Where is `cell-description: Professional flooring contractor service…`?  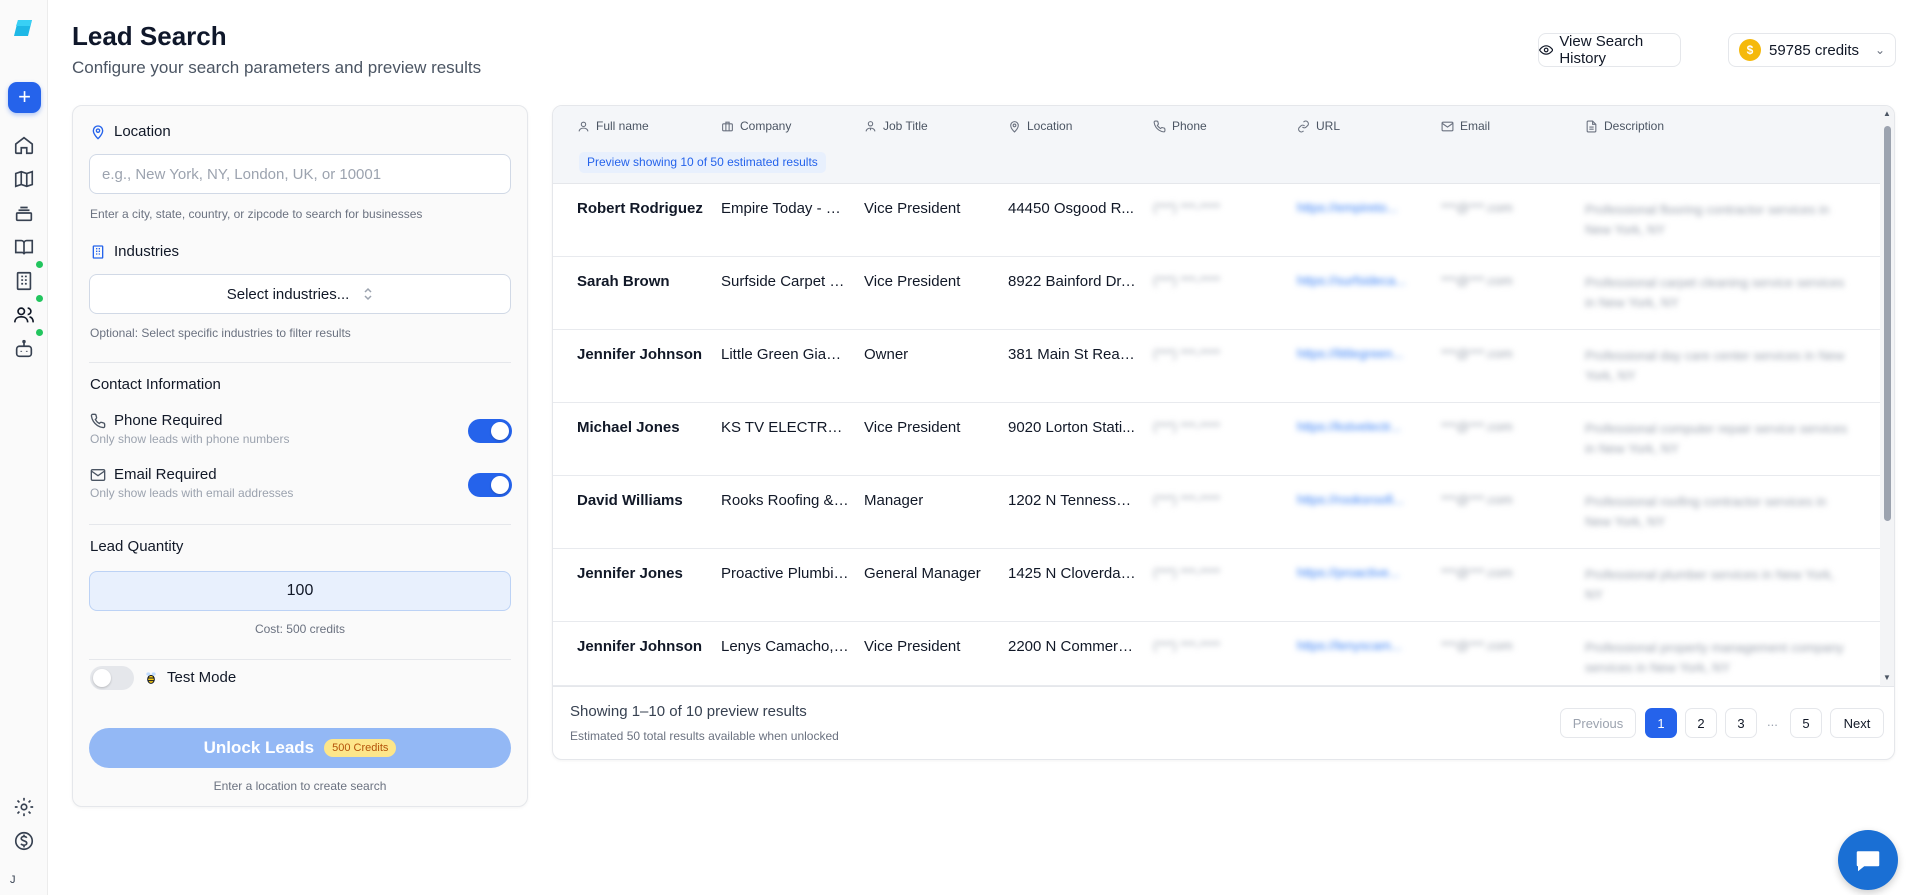 cell-description: Professional flooring contractor service… is located at coordinates (1707, 219).